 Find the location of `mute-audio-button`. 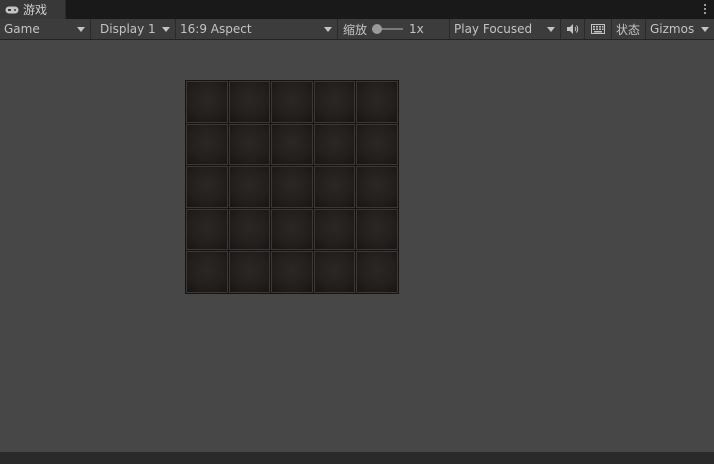

mute-audio-button is located at coordinates (573, 29).